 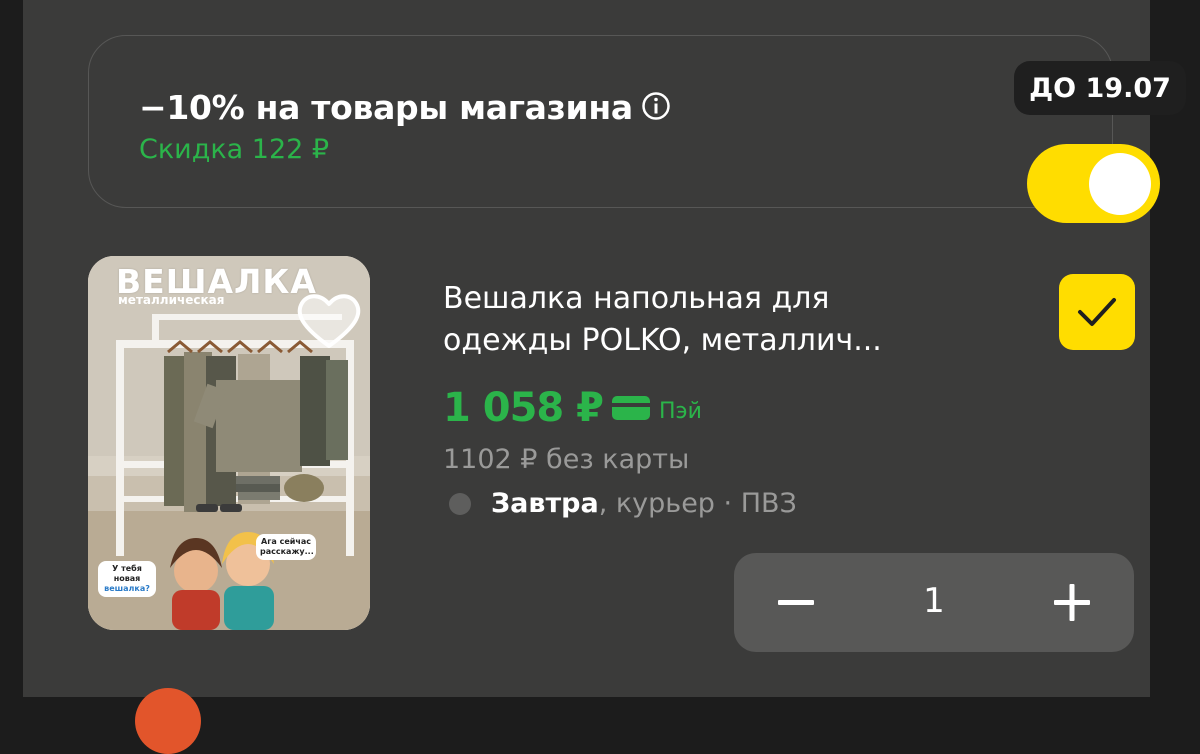 What do you see at coordinates (168, 721) in the screenshot?
I see `next-item-avatar` at bounding box center [168, 721].